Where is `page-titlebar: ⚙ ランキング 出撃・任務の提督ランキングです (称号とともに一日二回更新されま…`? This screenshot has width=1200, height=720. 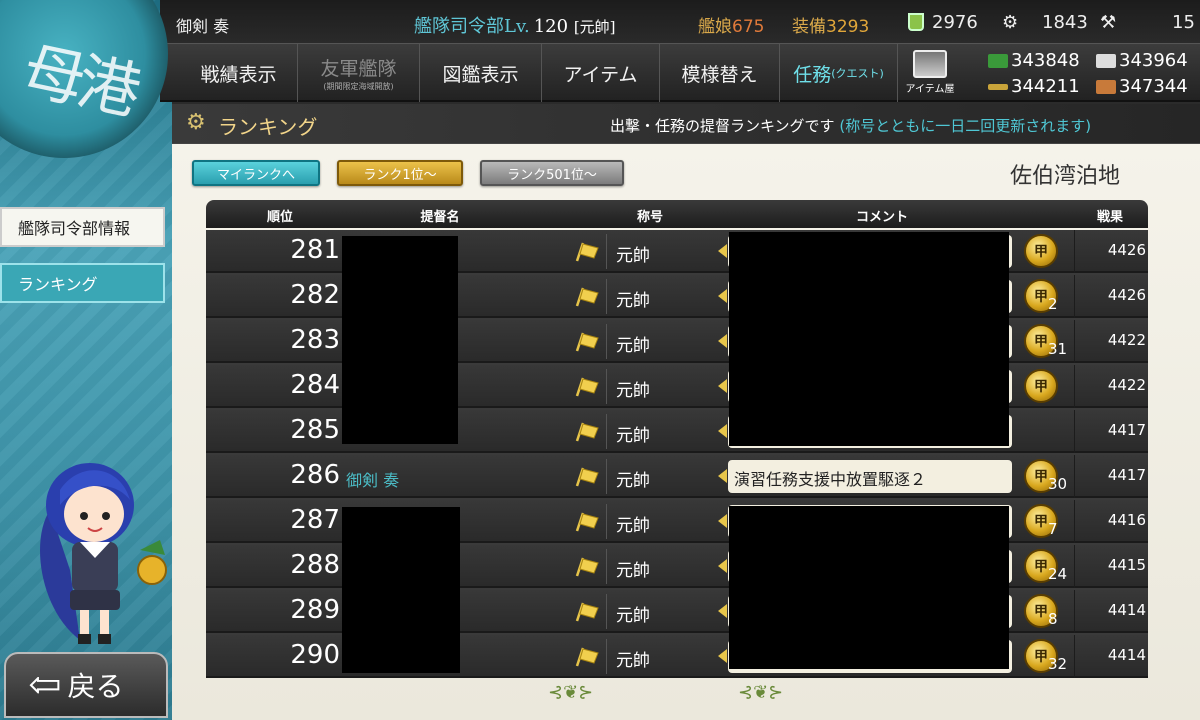 page-titlebar: ⚙ ランキング 出撃・任務の提督ランキングです (称号とともに一日二回更新されま… is located at coordinates (686, 124).